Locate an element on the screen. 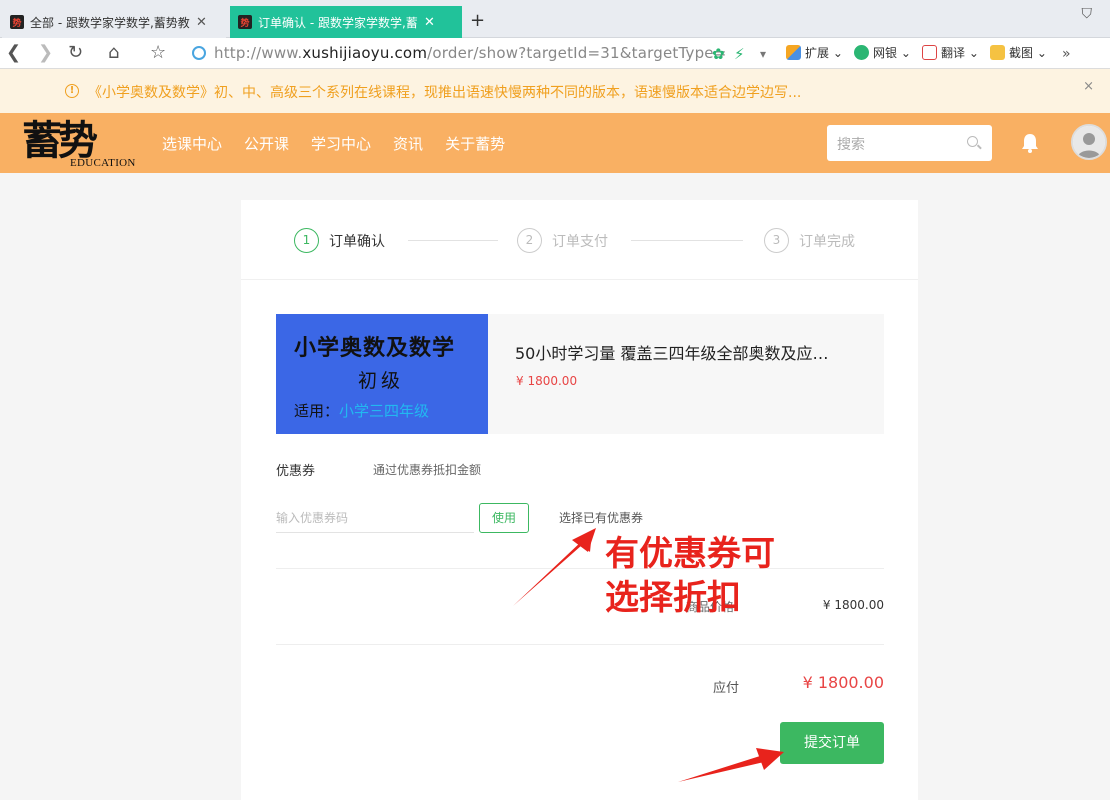 This screenshot has height=800, width=1110. step-label: 订单完成 is located at coordinates (827, 241).